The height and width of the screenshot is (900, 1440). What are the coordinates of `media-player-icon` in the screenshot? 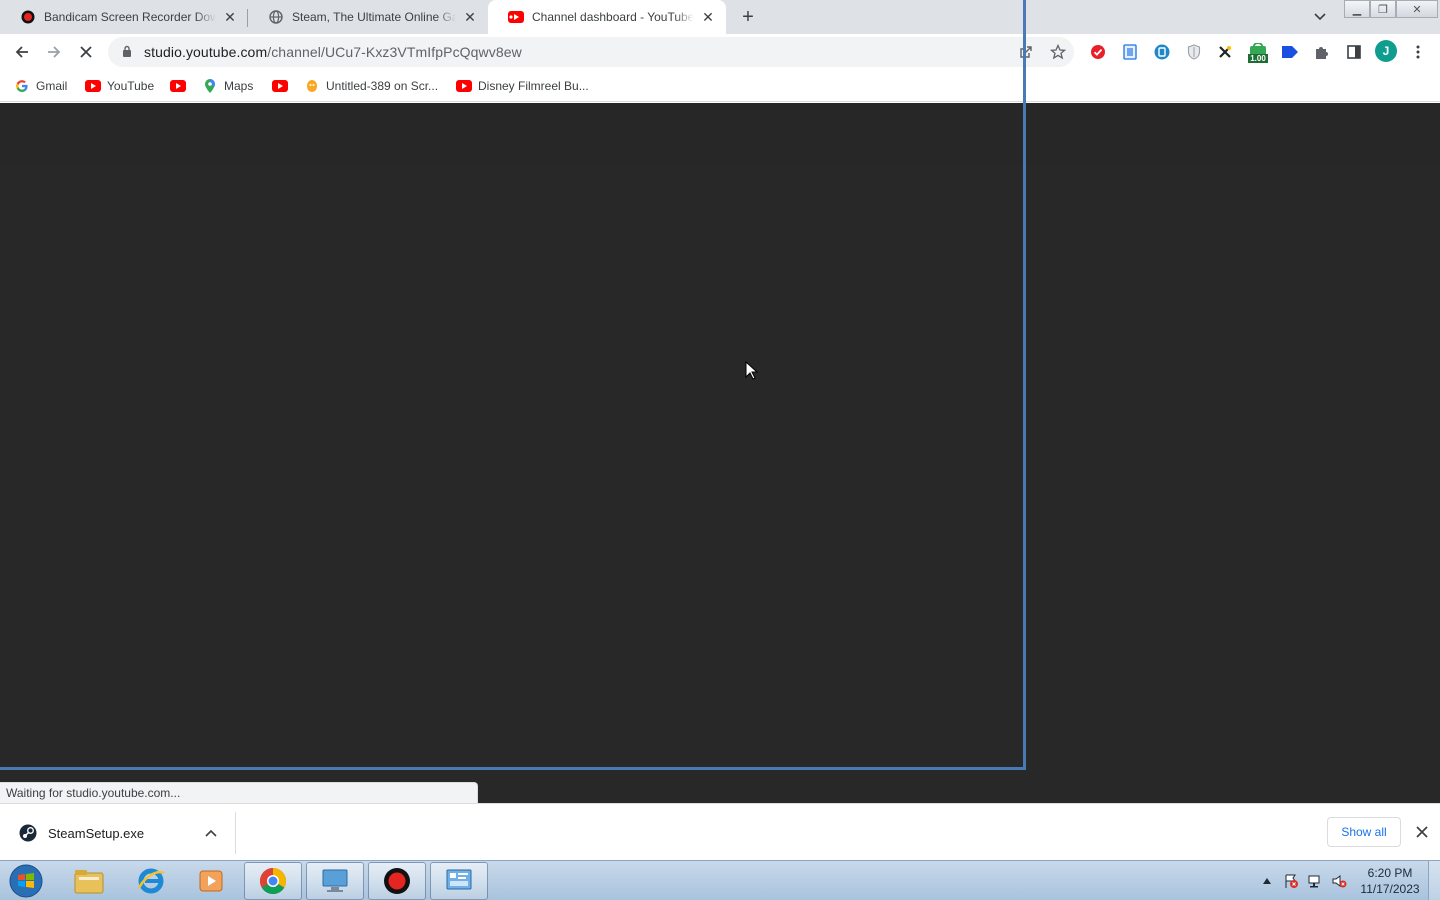 It's located at (211, 881).